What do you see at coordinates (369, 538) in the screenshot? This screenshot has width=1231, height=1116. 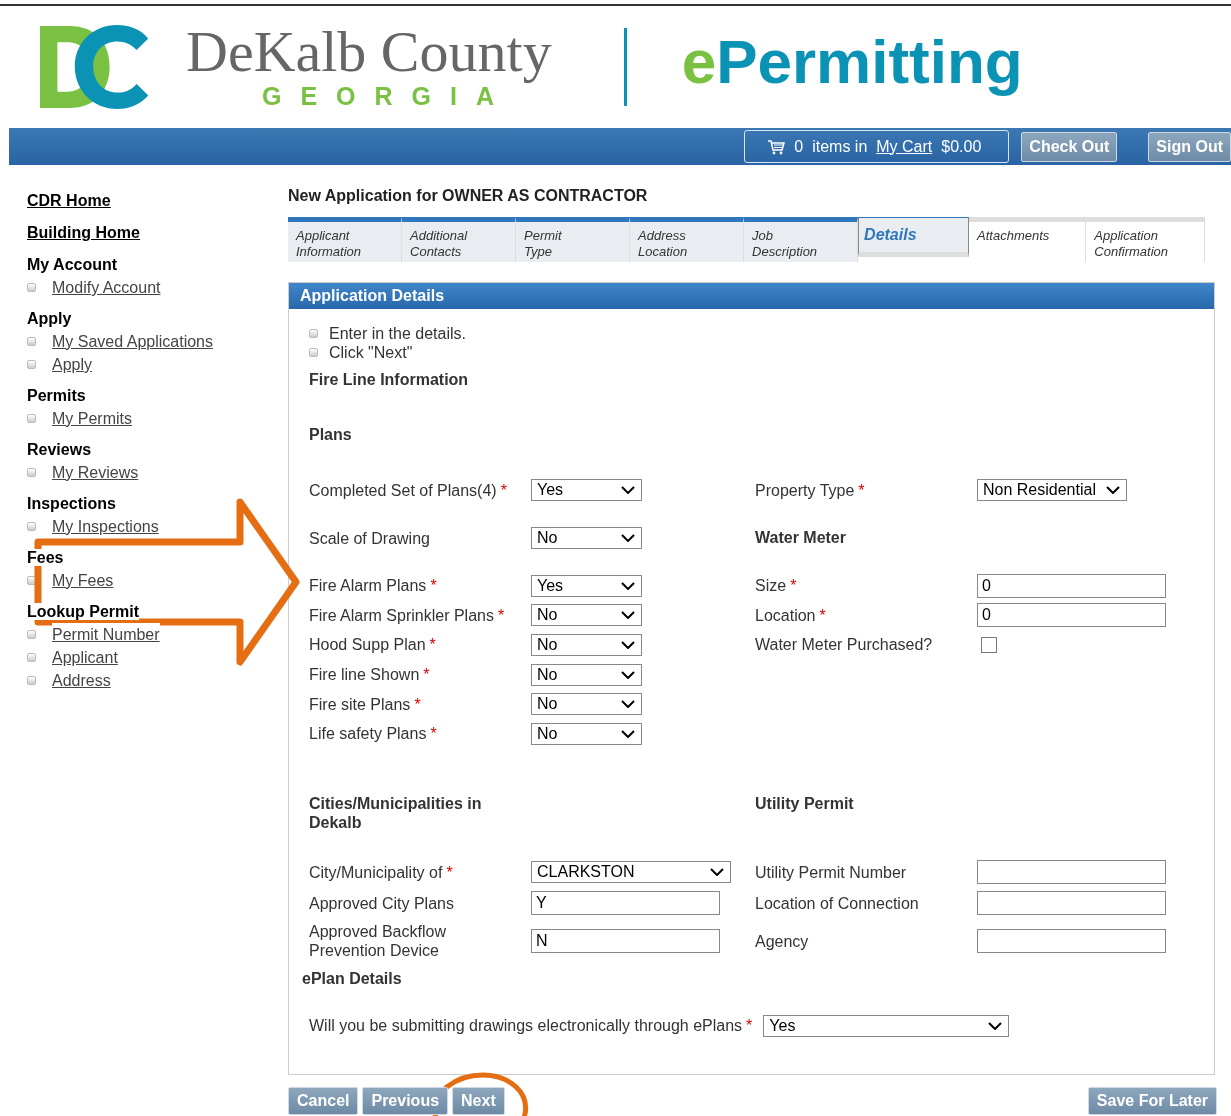 I see `field-label: Scale of Drawing` at bounding box center [369, 538].